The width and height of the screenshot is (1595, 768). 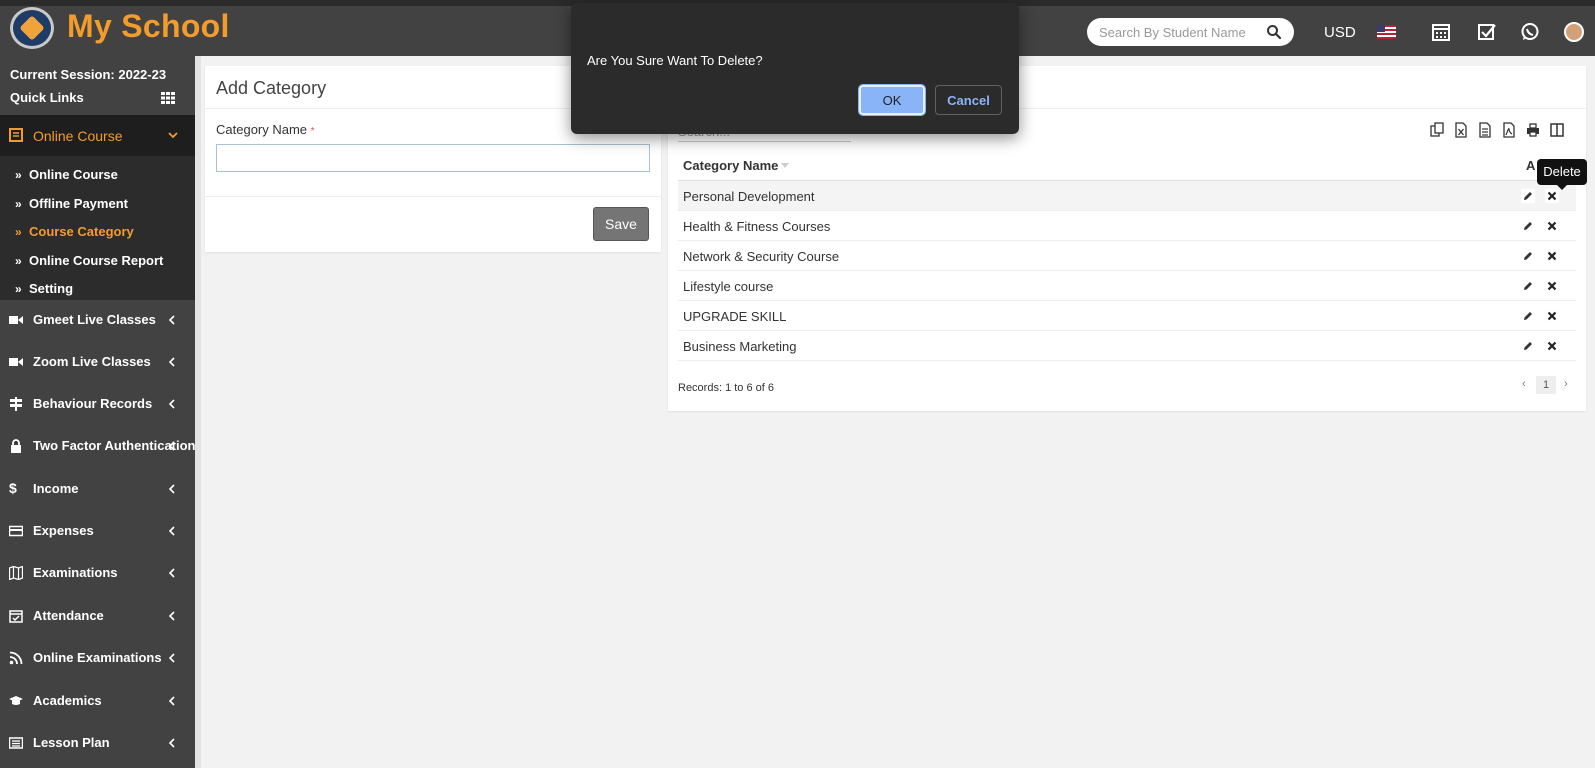 I want to click on table-row: UPGRADE SKILL, so click(x=1127, y=316).